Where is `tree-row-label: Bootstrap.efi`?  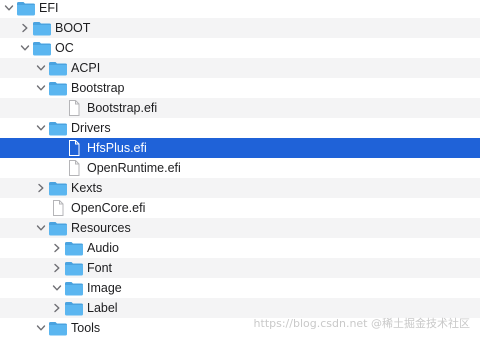 tree-row-label: Bootstrap.efi is located at coordinates (122, 108).